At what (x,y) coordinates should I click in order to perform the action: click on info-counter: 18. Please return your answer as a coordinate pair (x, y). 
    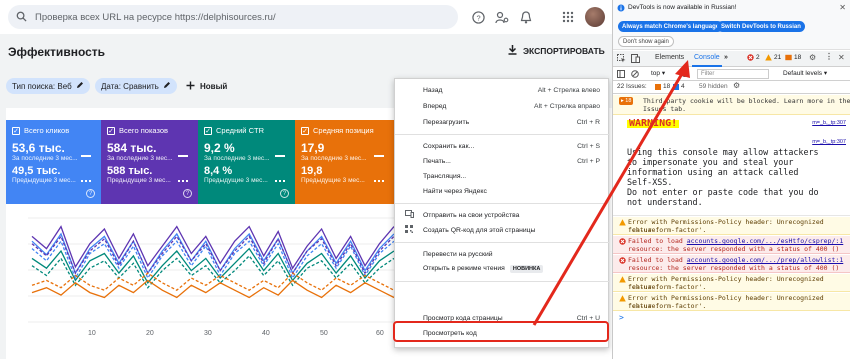
    Looking at the image, I should click on (793, 57).